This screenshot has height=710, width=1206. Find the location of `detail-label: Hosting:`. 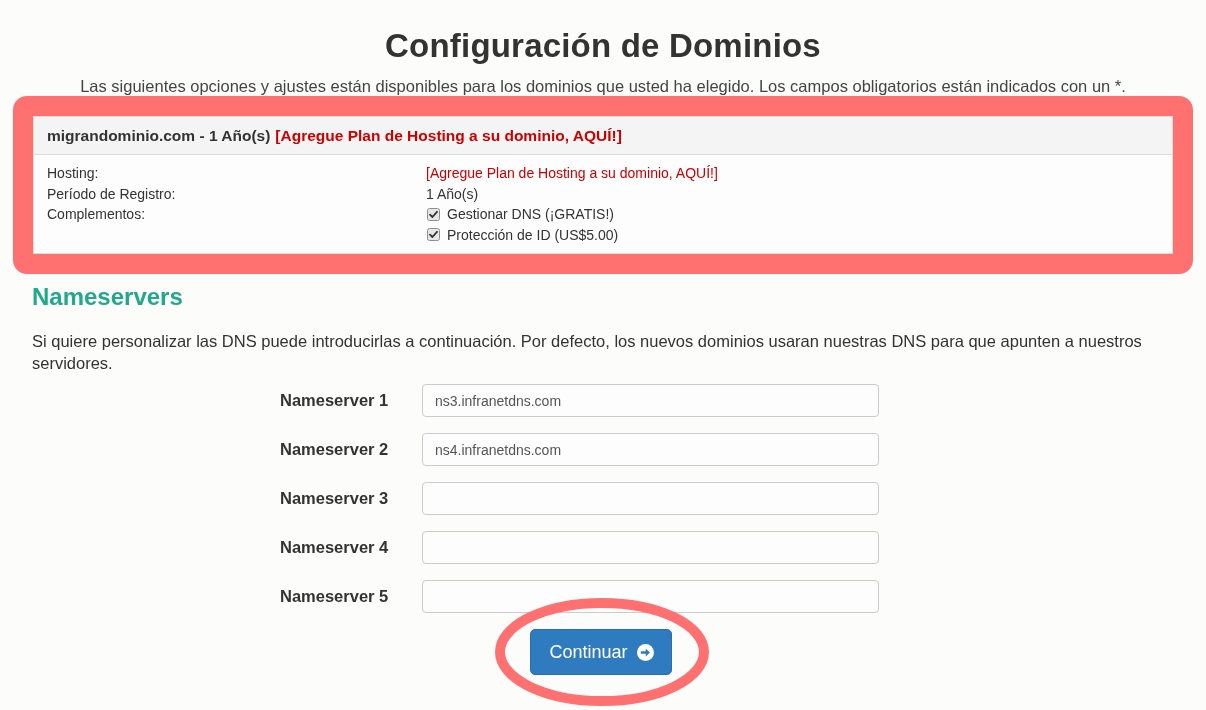

detail-label: Hosting: is located at coordinates (73, 173).